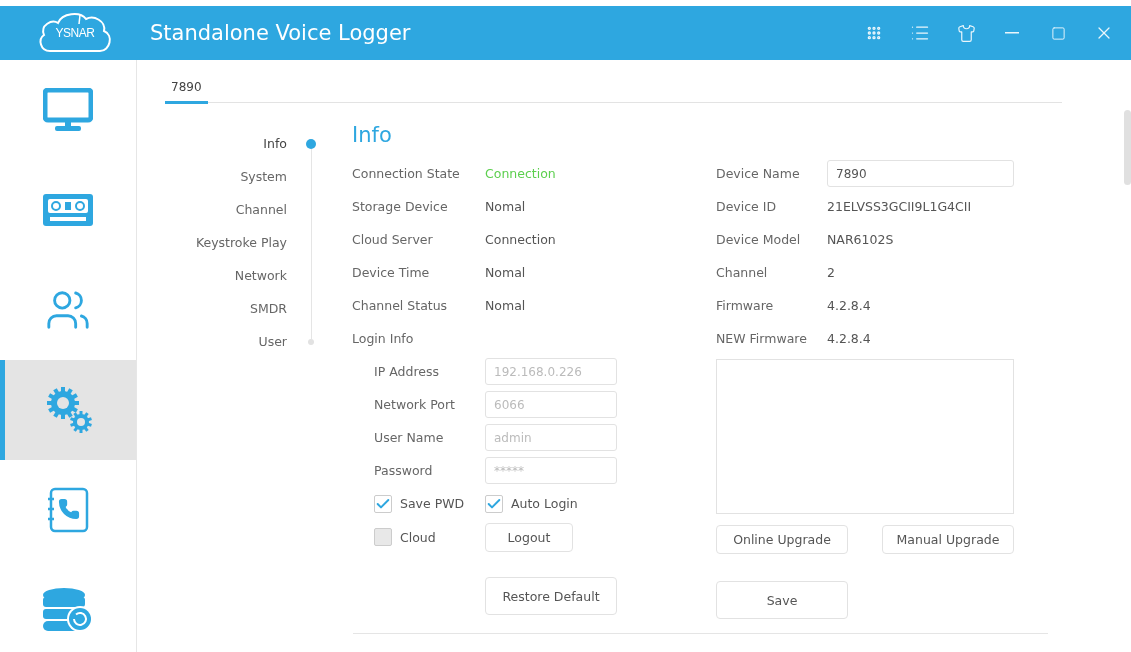  Describe the element at coordinates (418, 537) in the screenshot. I see `checkbox-label: Cloud` at that location.